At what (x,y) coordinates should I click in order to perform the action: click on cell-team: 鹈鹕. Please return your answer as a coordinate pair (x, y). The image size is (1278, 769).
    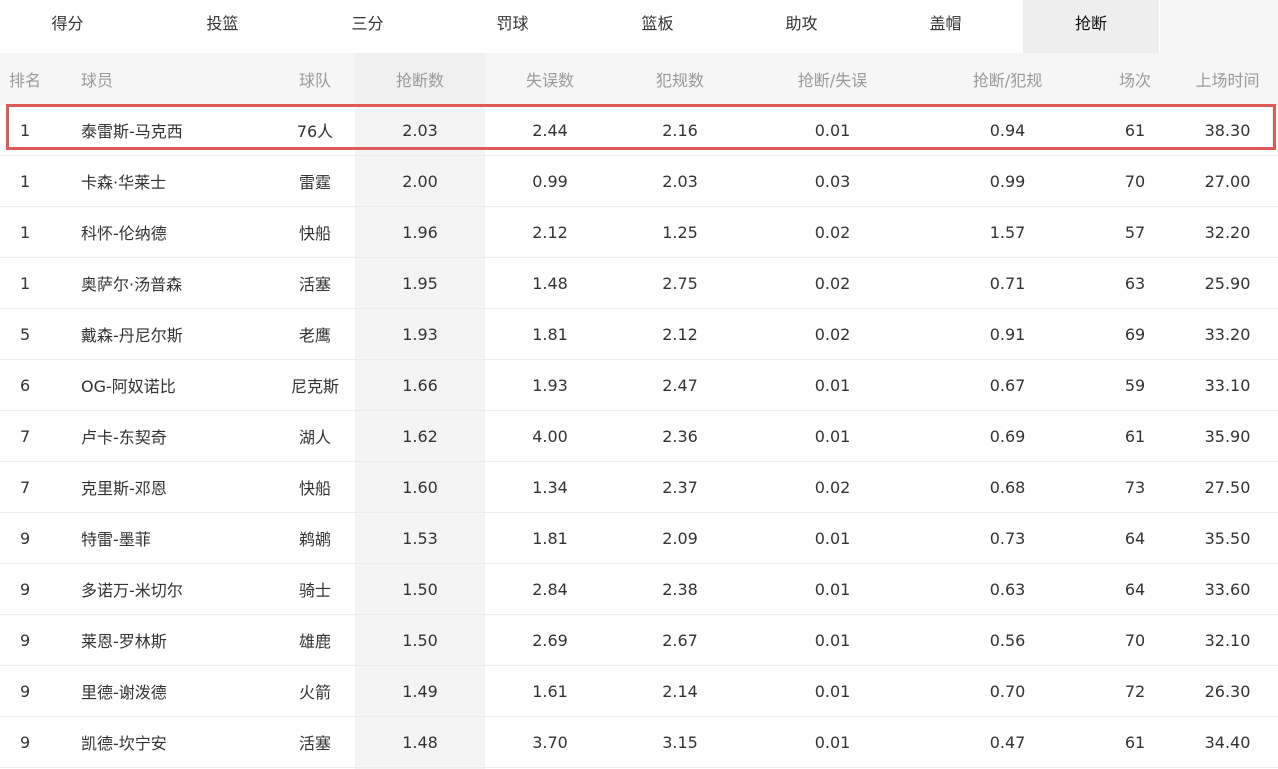
    Looking at the image, I should click on (314, 539).